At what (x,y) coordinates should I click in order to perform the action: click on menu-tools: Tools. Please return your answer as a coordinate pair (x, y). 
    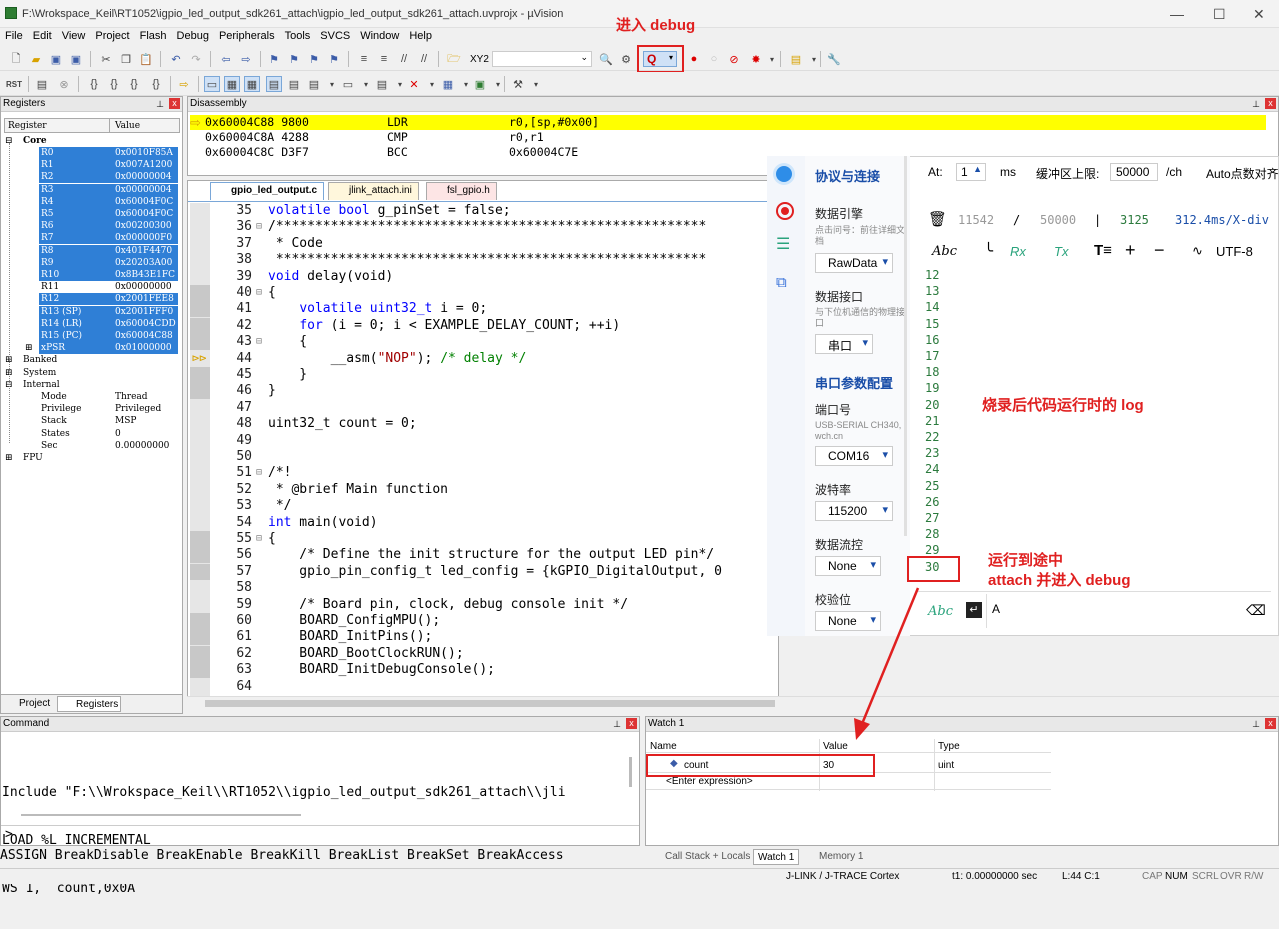
    Looking at the image, I should click on (298, 36).